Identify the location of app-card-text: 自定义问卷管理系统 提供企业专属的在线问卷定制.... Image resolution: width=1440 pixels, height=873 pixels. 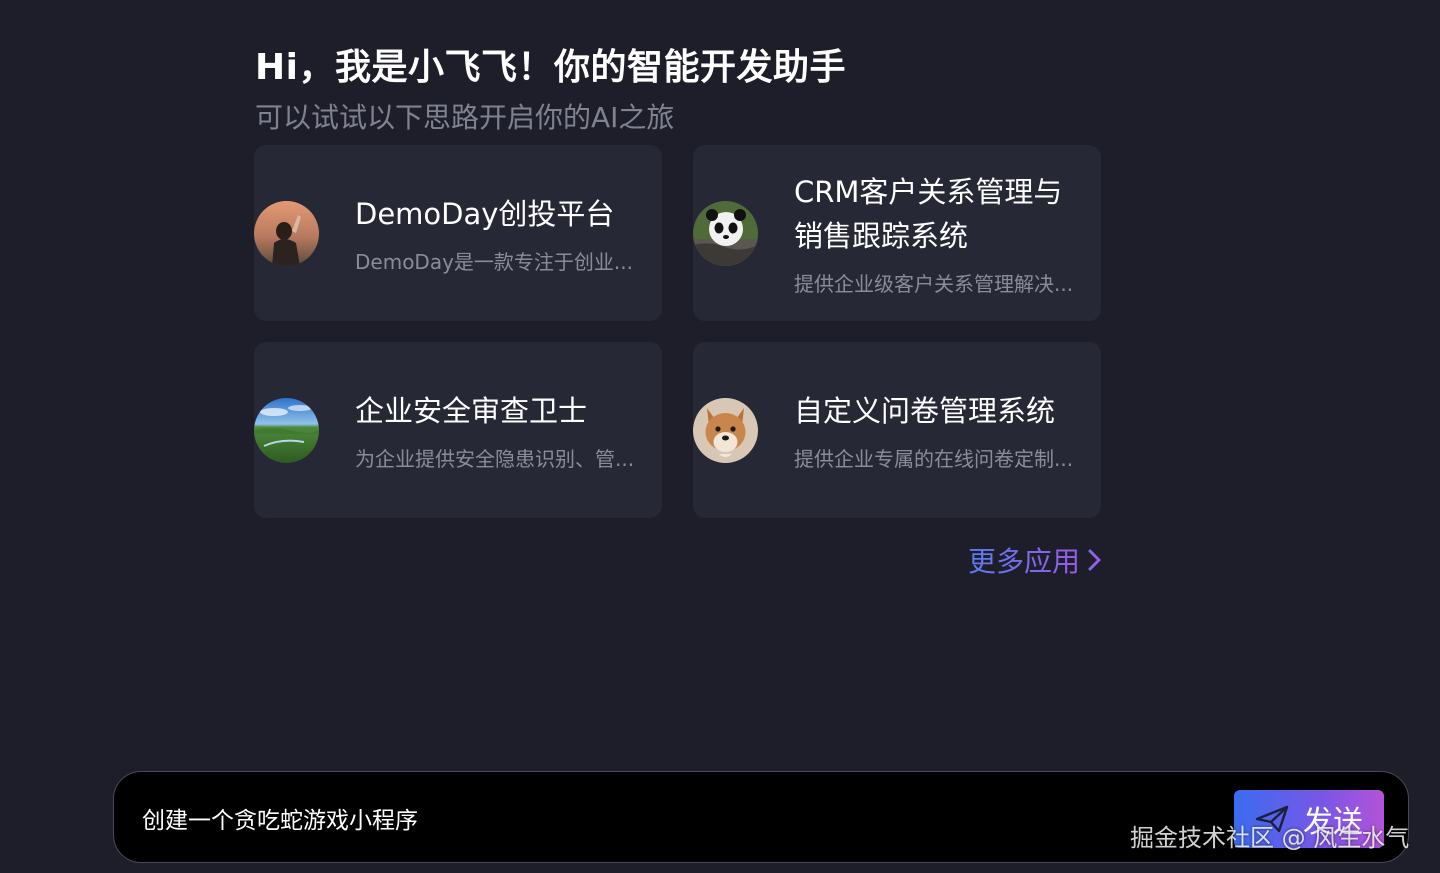
(941, 430).